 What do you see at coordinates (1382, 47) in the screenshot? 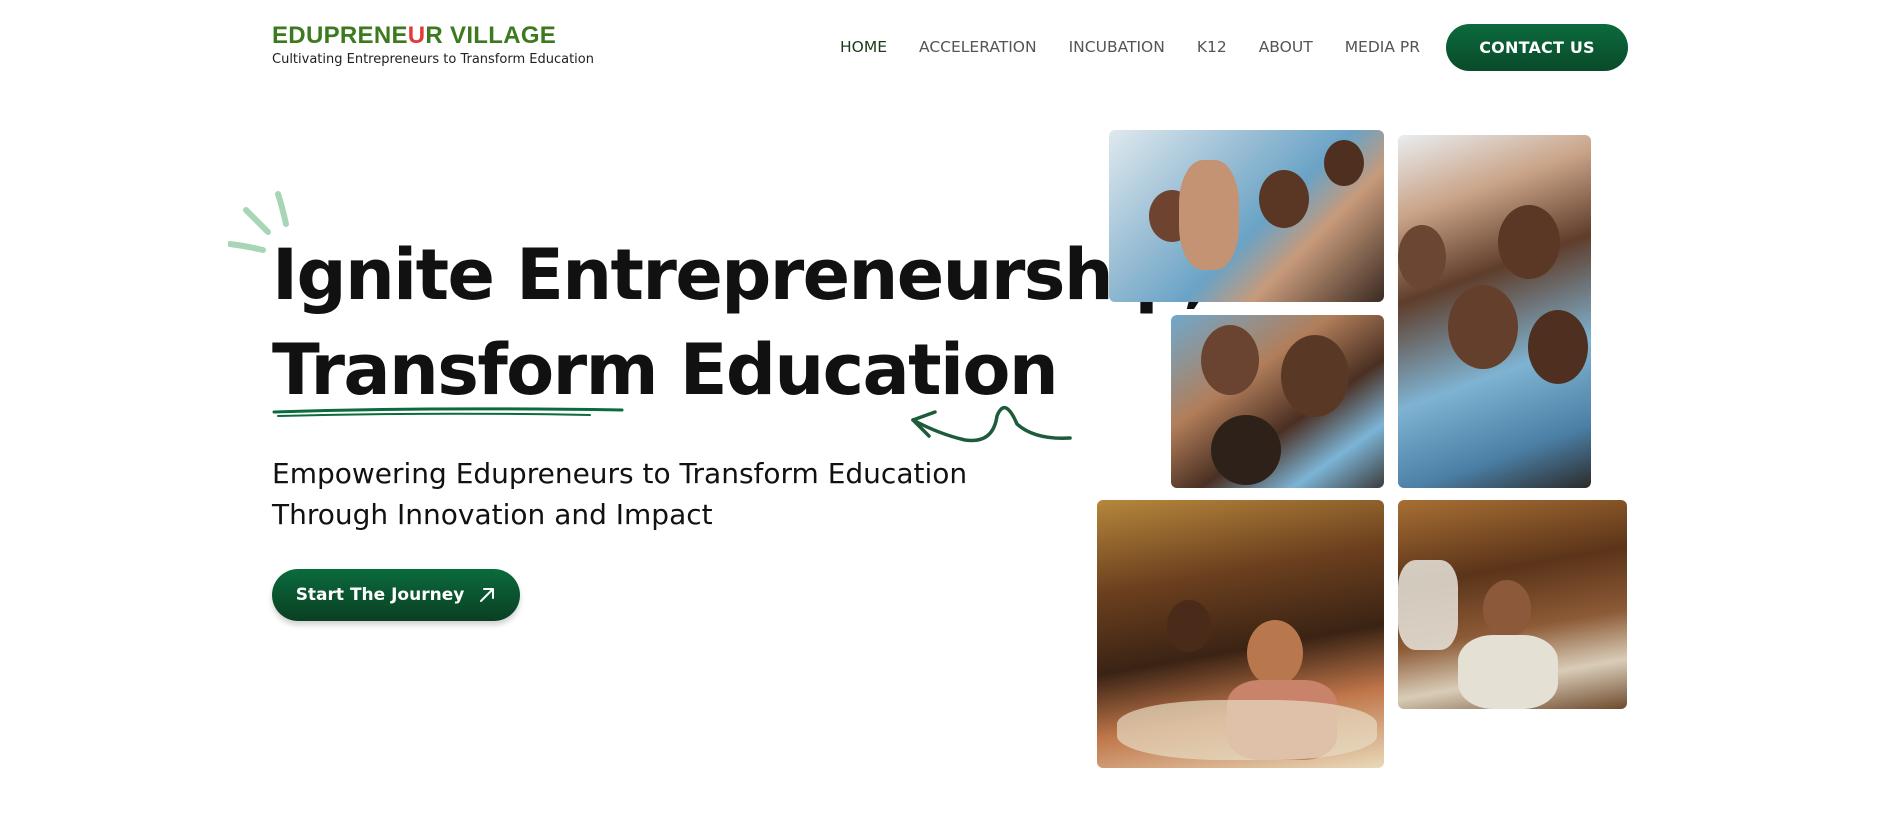
I see `nav-media-pr: MEDIA PR` at bounding box center [1382, 47].